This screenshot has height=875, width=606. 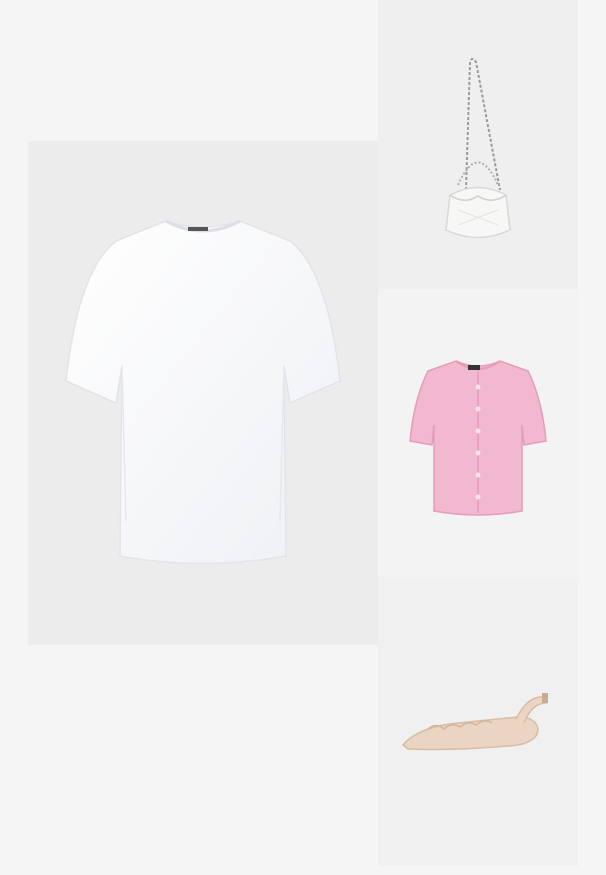 What do you see at coordinates (478, 148) in the screenshot?
I see `white-bucket-bag-illustration` at bounding box center [478, 148].